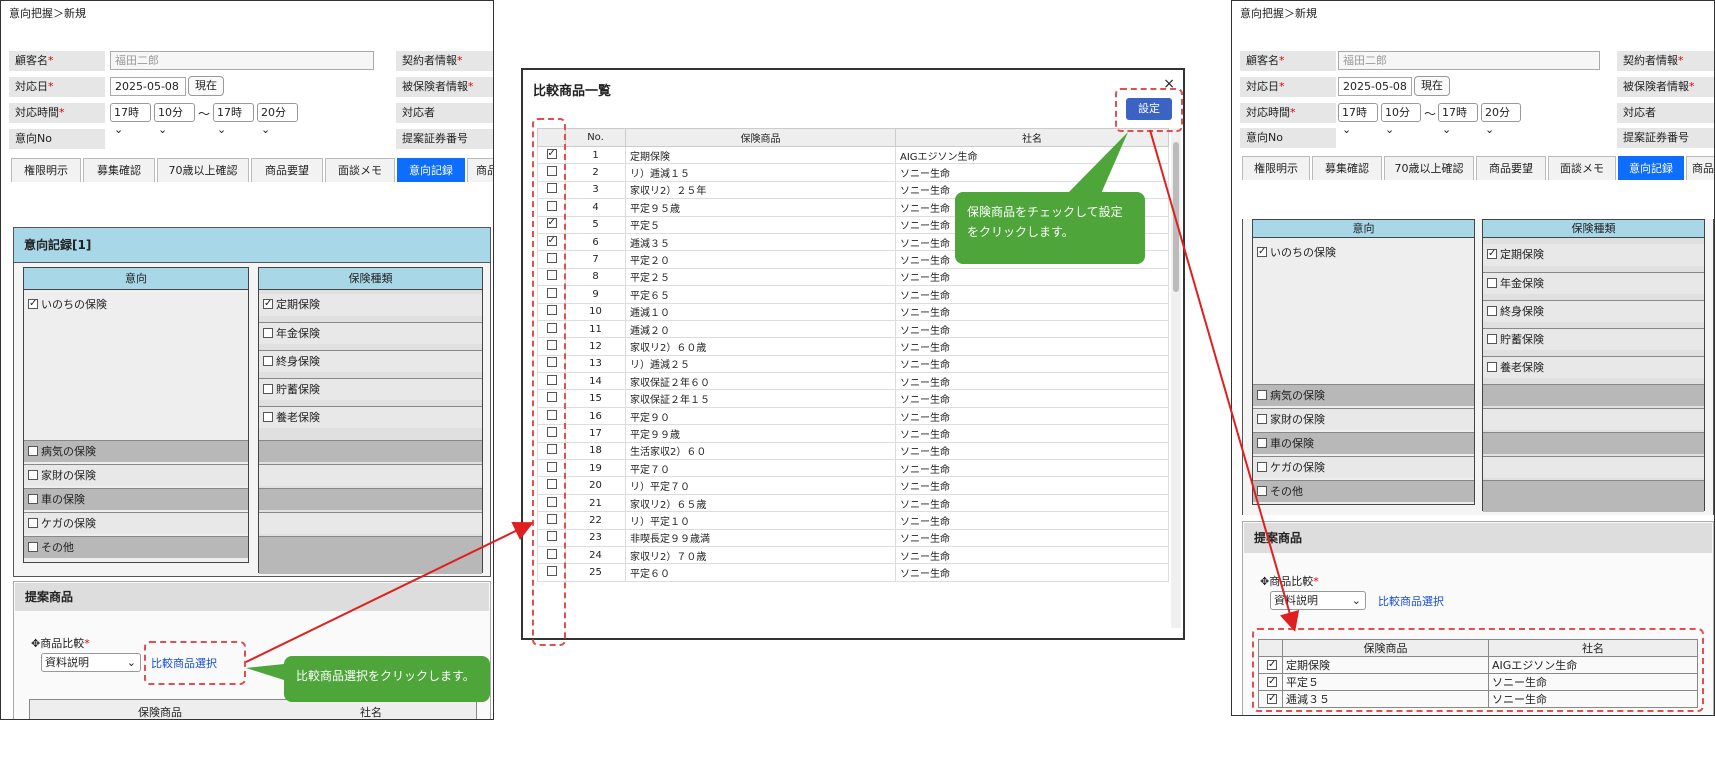 The image size is (1715, 778). I want to click on arrow-to-selected-table, so click(1224, 380).